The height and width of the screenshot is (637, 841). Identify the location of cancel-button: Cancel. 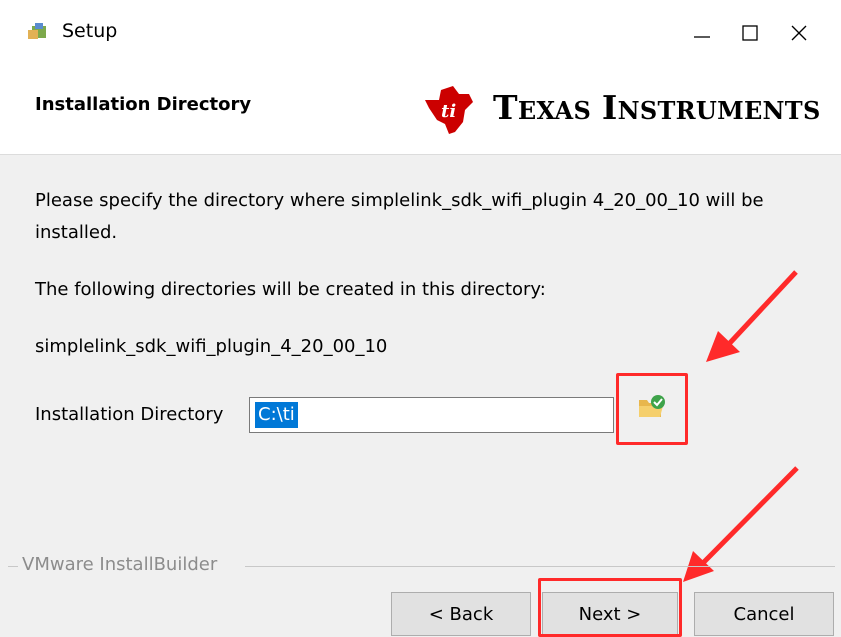
(764, 614).